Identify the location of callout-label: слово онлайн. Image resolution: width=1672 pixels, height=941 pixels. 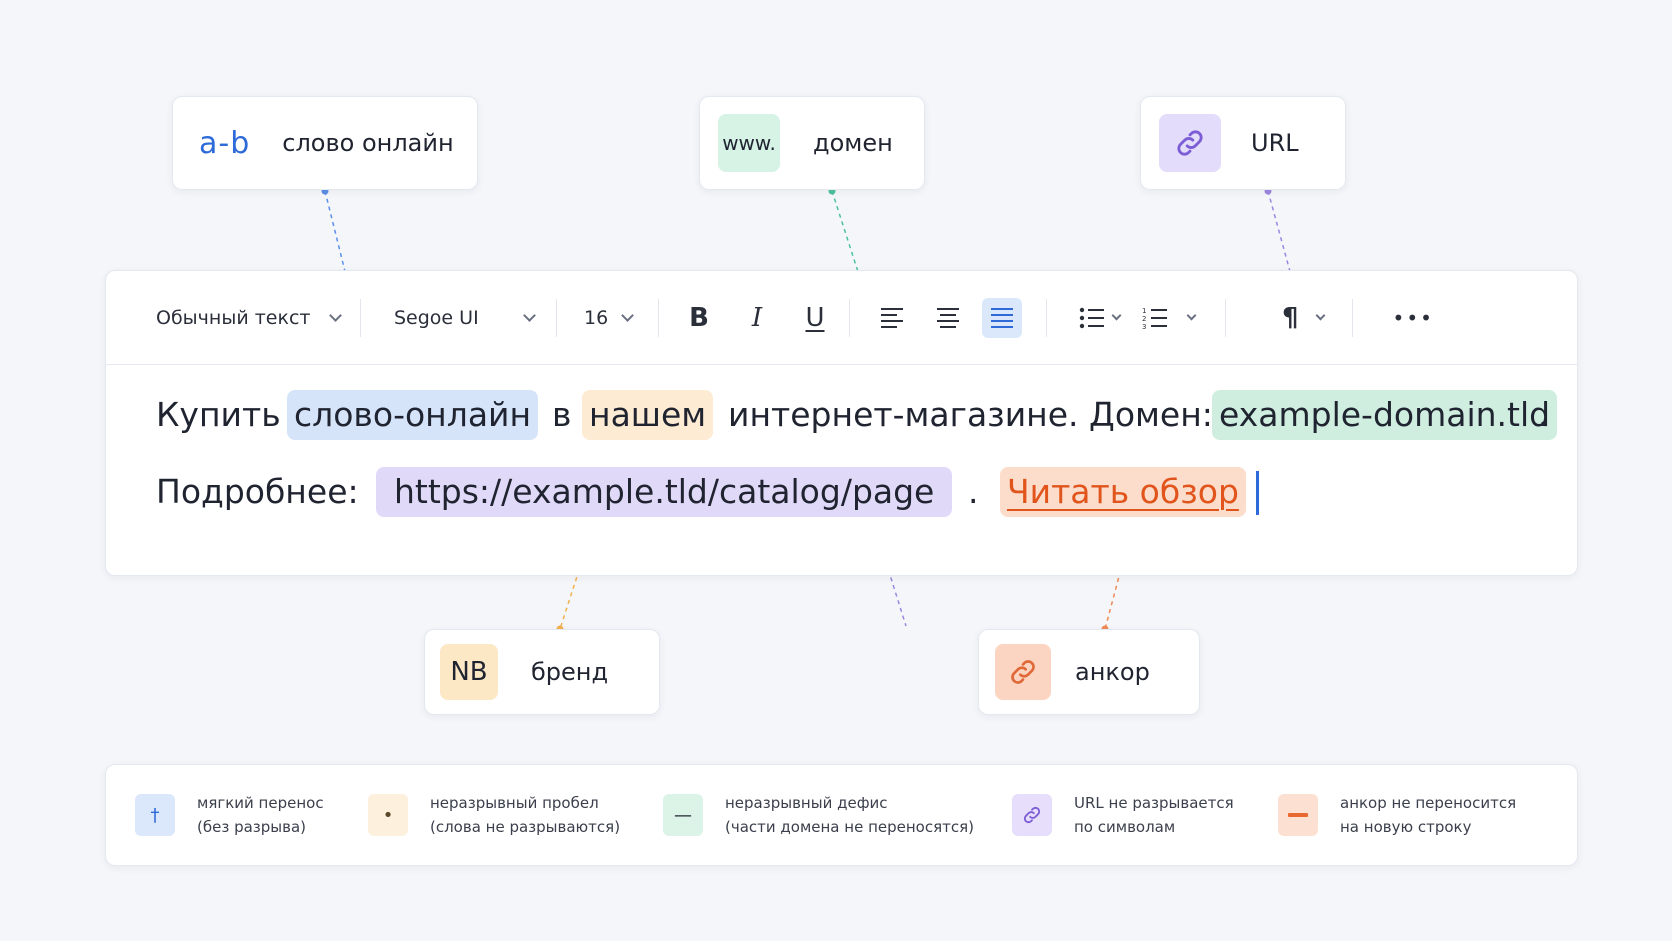
(368, 143).